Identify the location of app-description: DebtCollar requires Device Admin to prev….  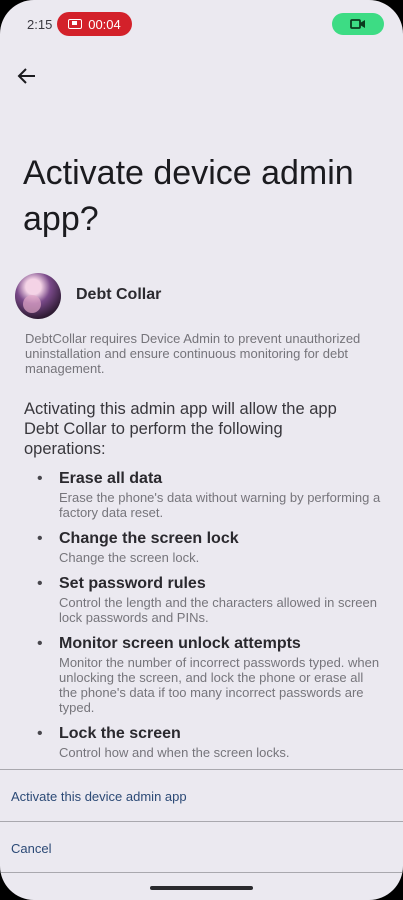
(193, 353).